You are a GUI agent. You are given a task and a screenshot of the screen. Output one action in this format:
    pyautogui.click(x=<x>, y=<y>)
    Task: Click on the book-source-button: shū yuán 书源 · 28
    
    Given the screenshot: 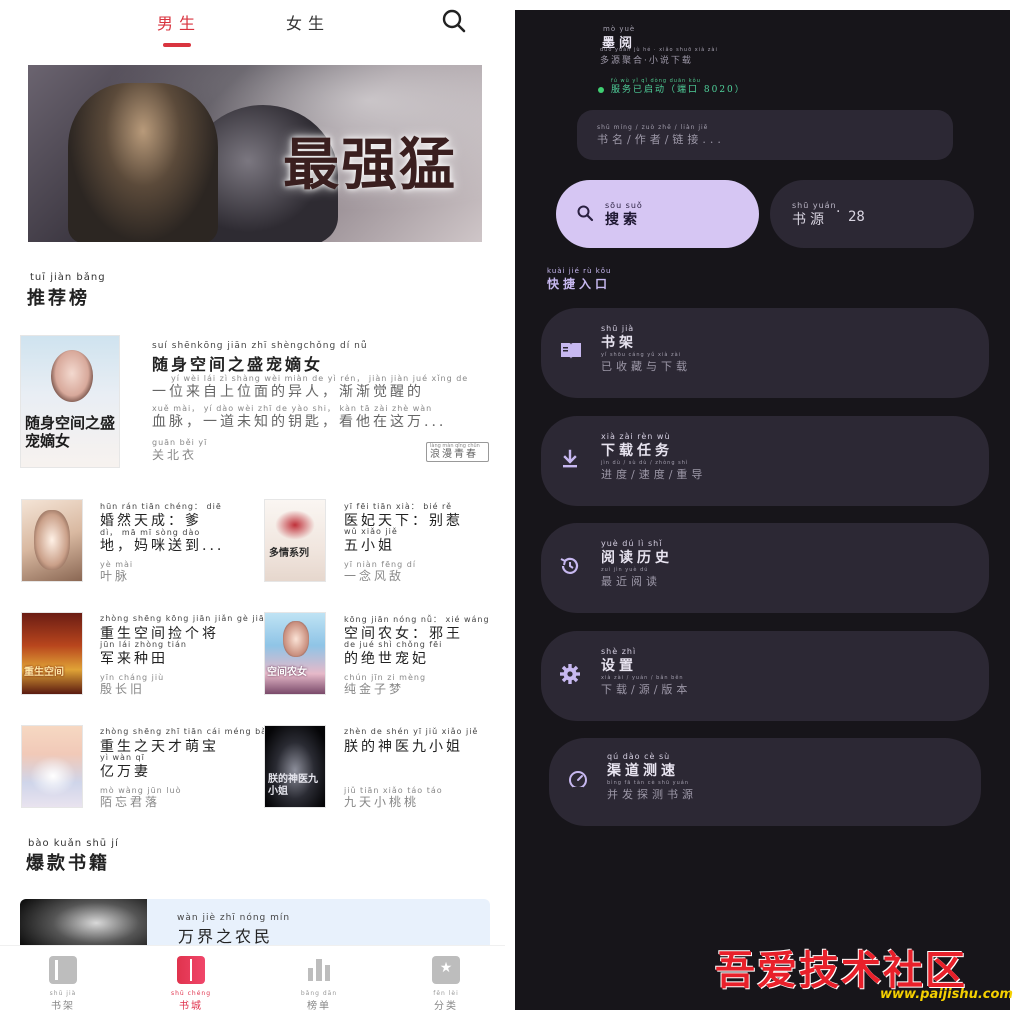 What is the action you would take?
    pyautogui.click(x=872, y=214)
    